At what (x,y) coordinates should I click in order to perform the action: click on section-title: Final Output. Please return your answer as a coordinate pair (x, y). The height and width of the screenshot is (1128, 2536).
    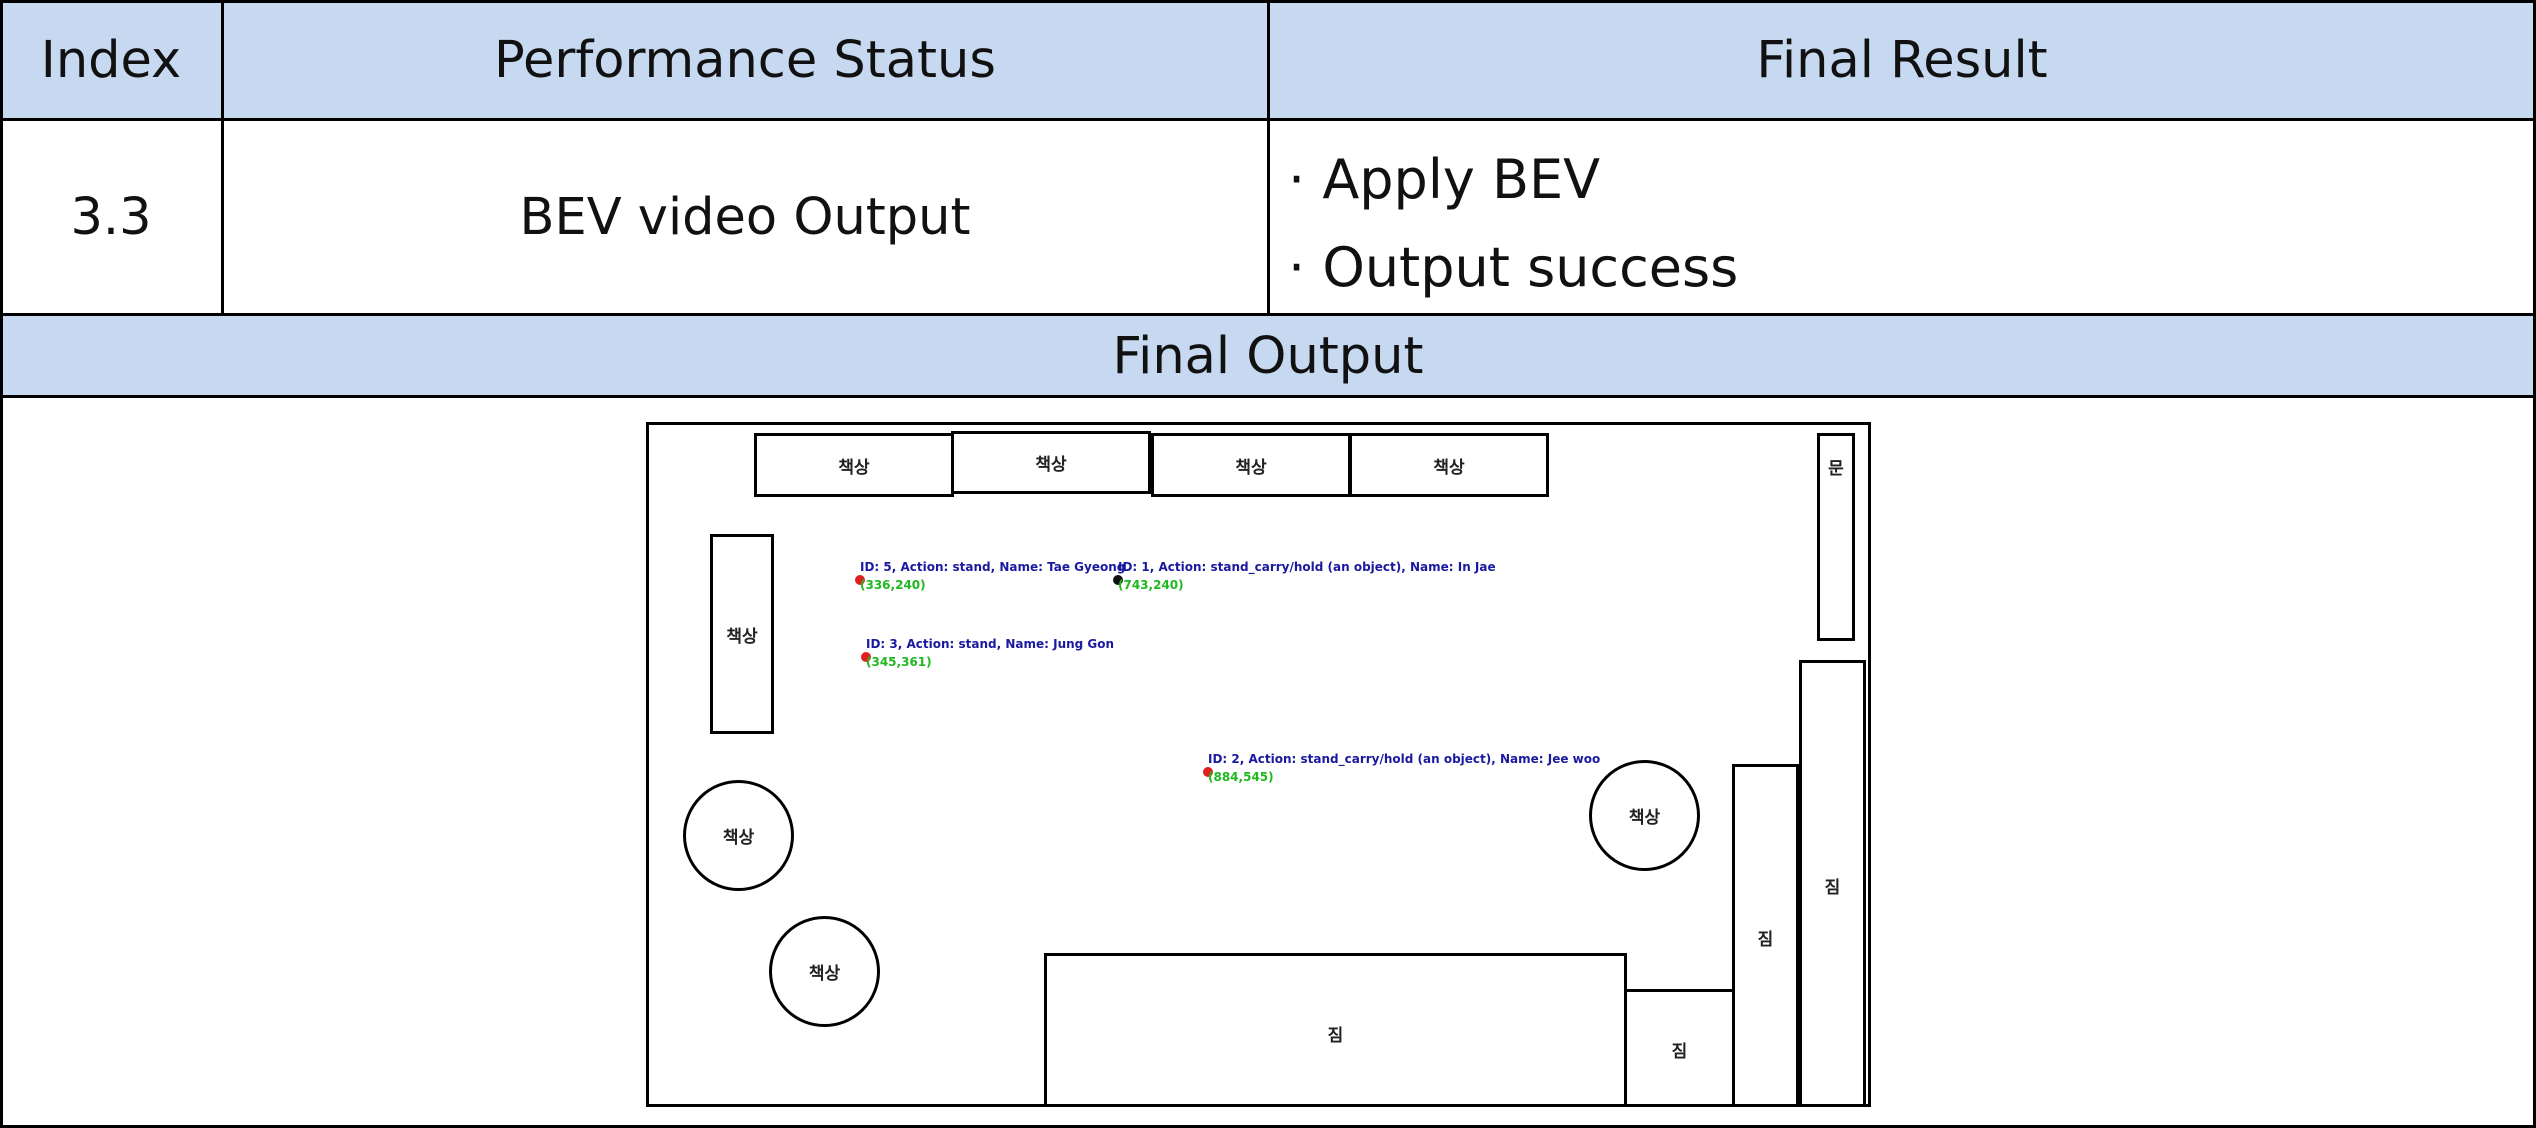
    Looking at the image, I should click on (1268, 356).